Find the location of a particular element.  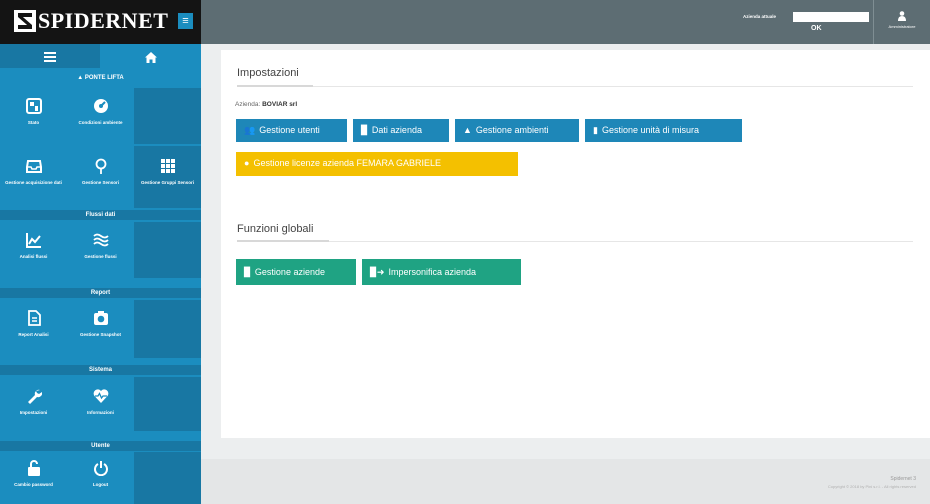

button-label: Gestione aziende is located at coordinates (289, 272).